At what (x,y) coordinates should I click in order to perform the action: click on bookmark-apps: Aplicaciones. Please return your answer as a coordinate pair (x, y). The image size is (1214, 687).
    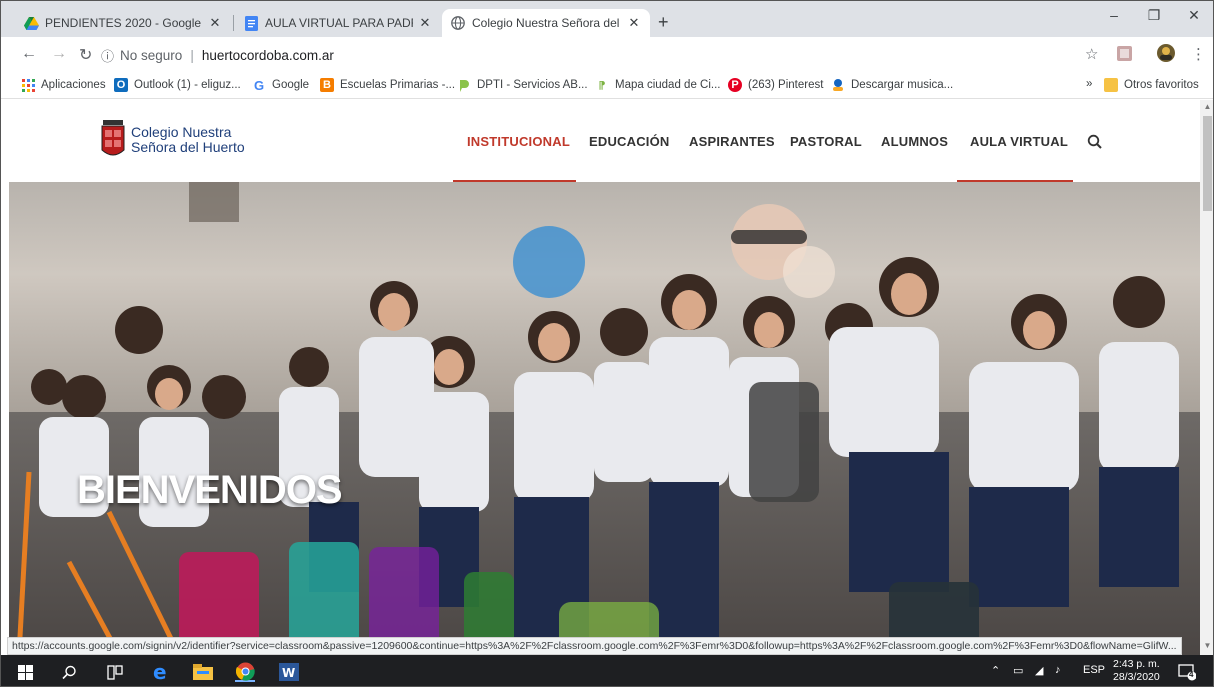
    Looking at the image, I should click on (63, 85).